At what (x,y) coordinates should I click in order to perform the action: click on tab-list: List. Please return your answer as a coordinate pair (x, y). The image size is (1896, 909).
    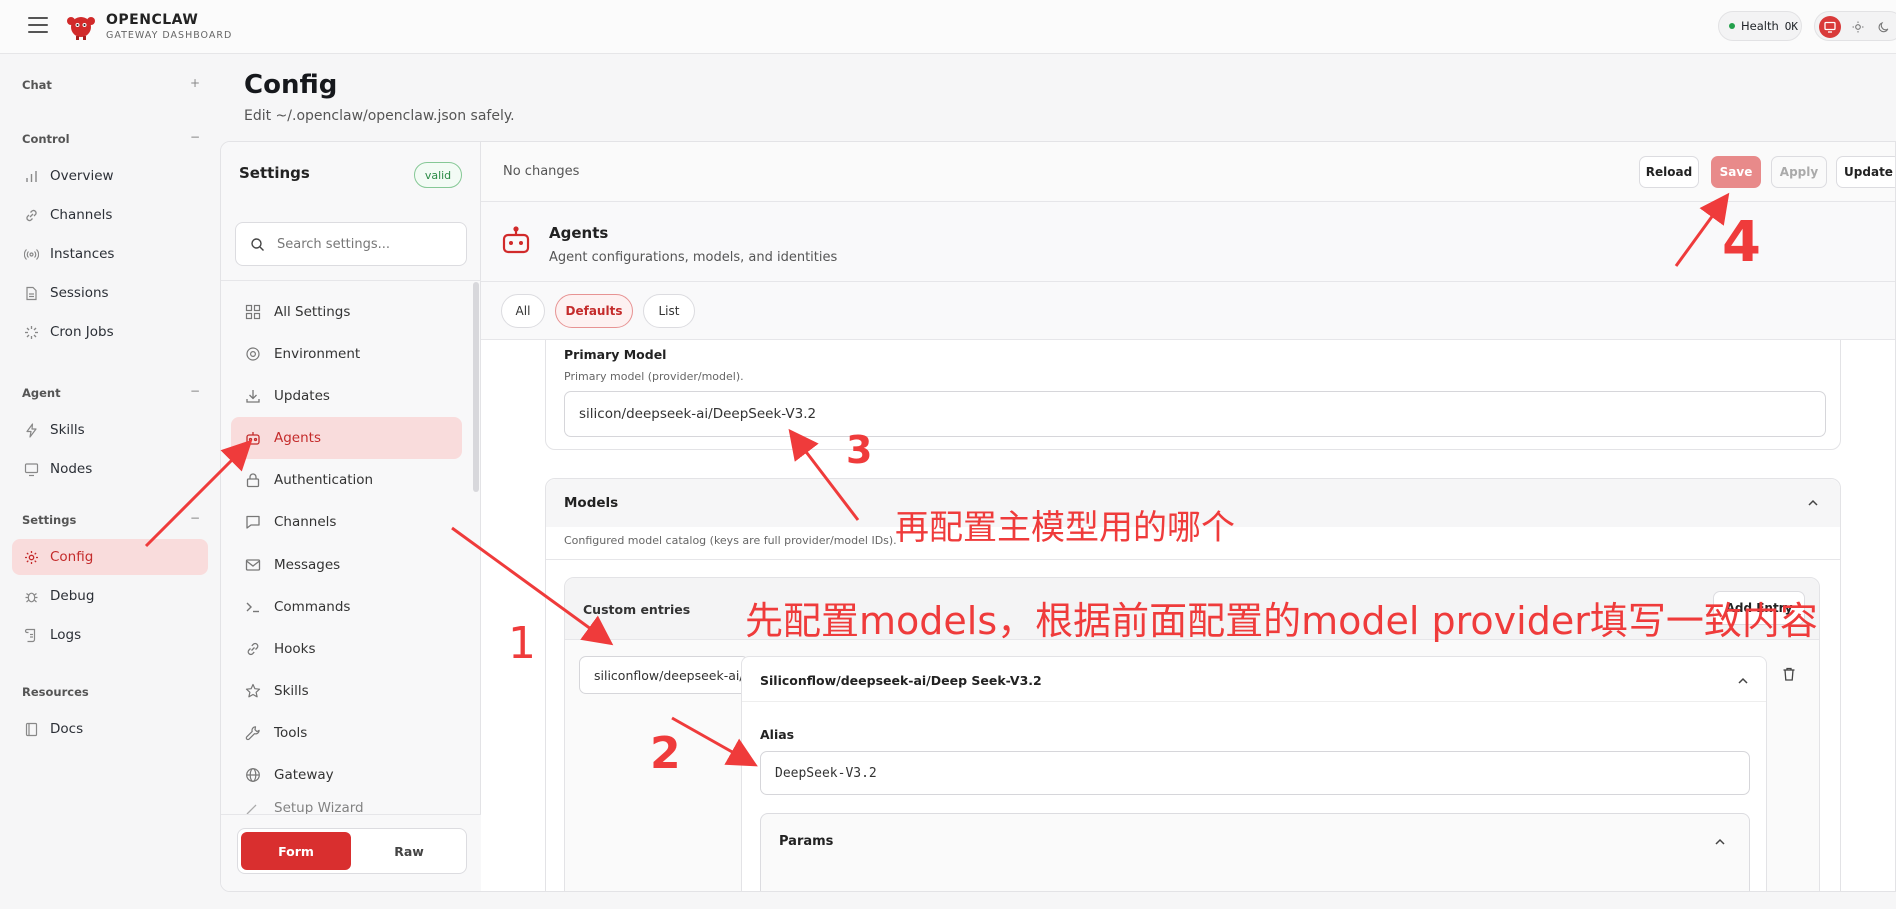
    Looking at the image, I should click on (669, 311).